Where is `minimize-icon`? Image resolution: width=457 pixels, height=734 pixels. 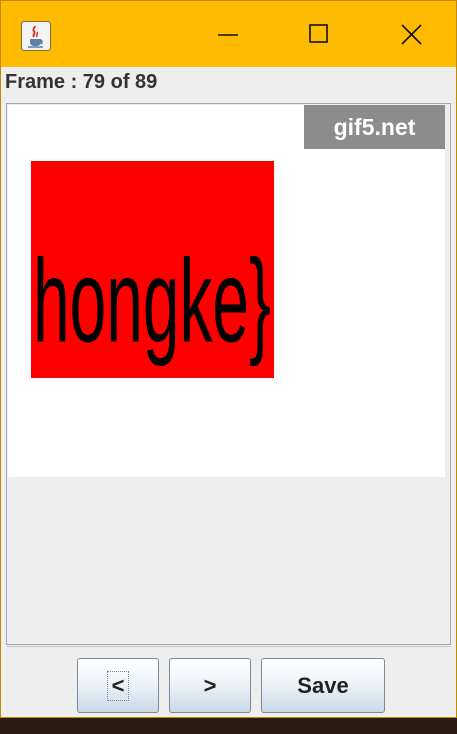
minimize-icon is located at coordinates (228, 35).